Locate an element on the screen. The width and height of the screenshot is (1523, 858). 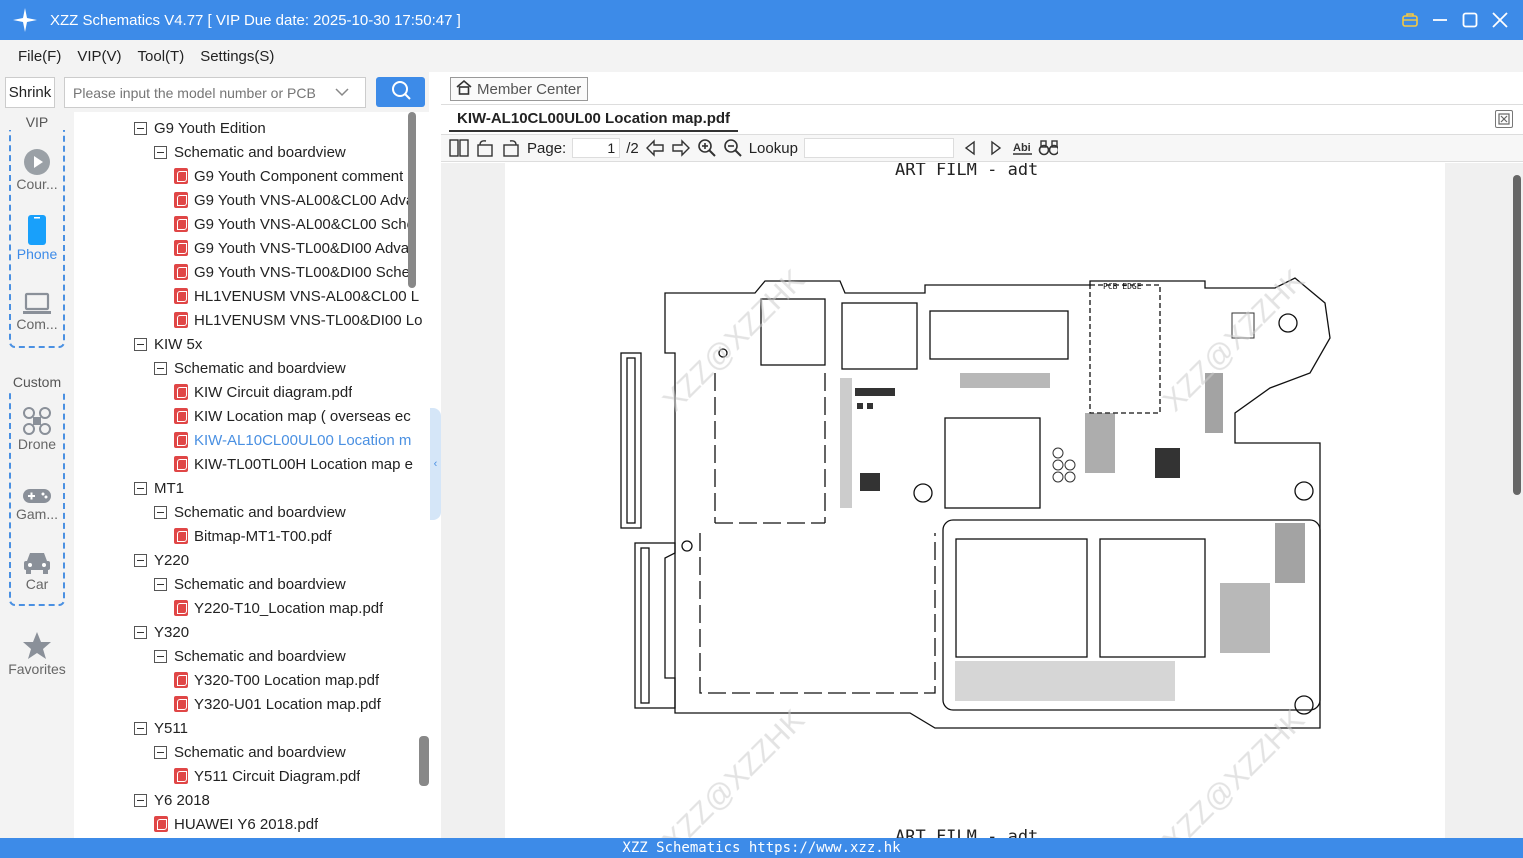
tree-folder-item: Y320 is located at coordinates (281, 632).